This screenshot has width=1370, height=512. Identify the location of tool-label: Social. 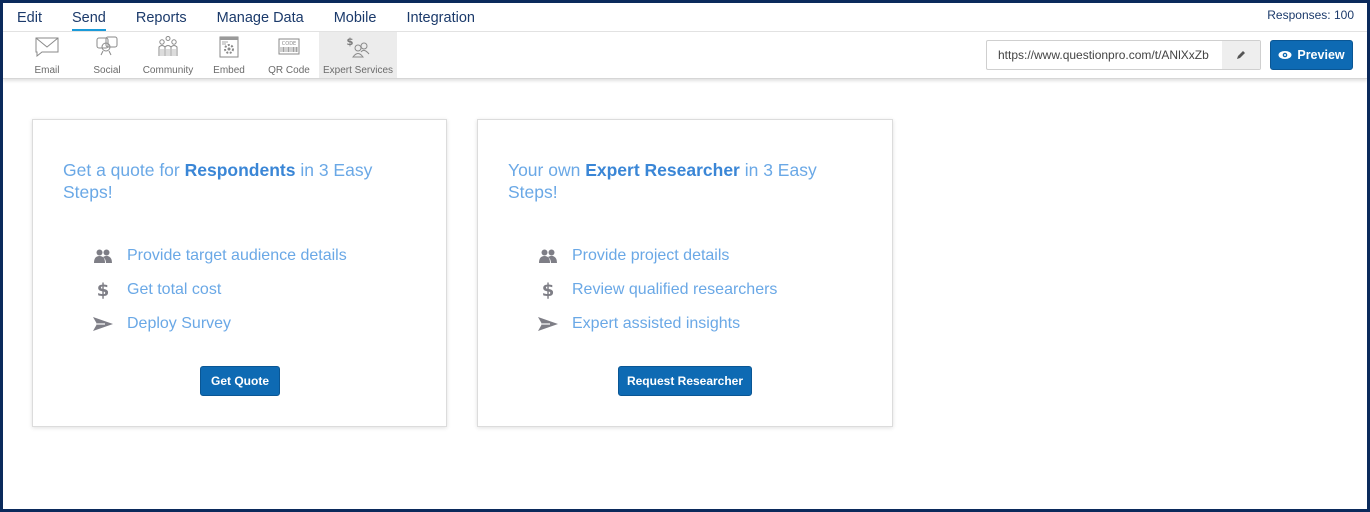
(107, 70).